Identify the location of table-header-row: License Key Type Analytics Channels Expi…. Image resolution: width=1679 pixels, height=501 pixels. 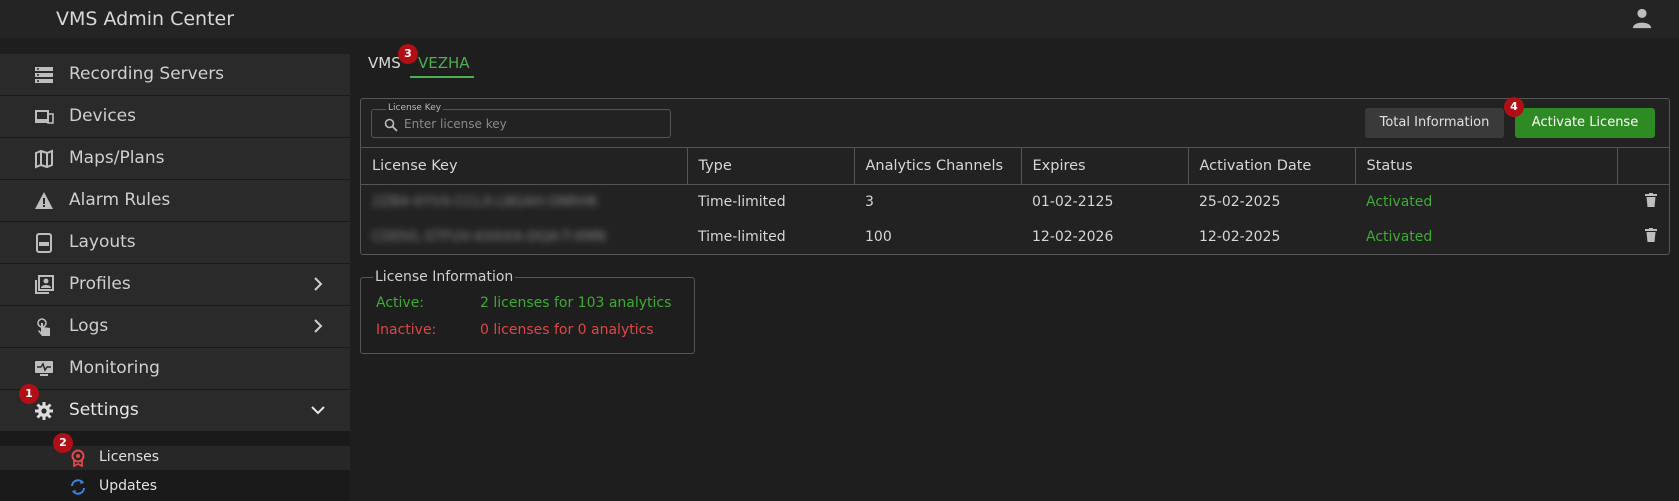
(1015, 166).